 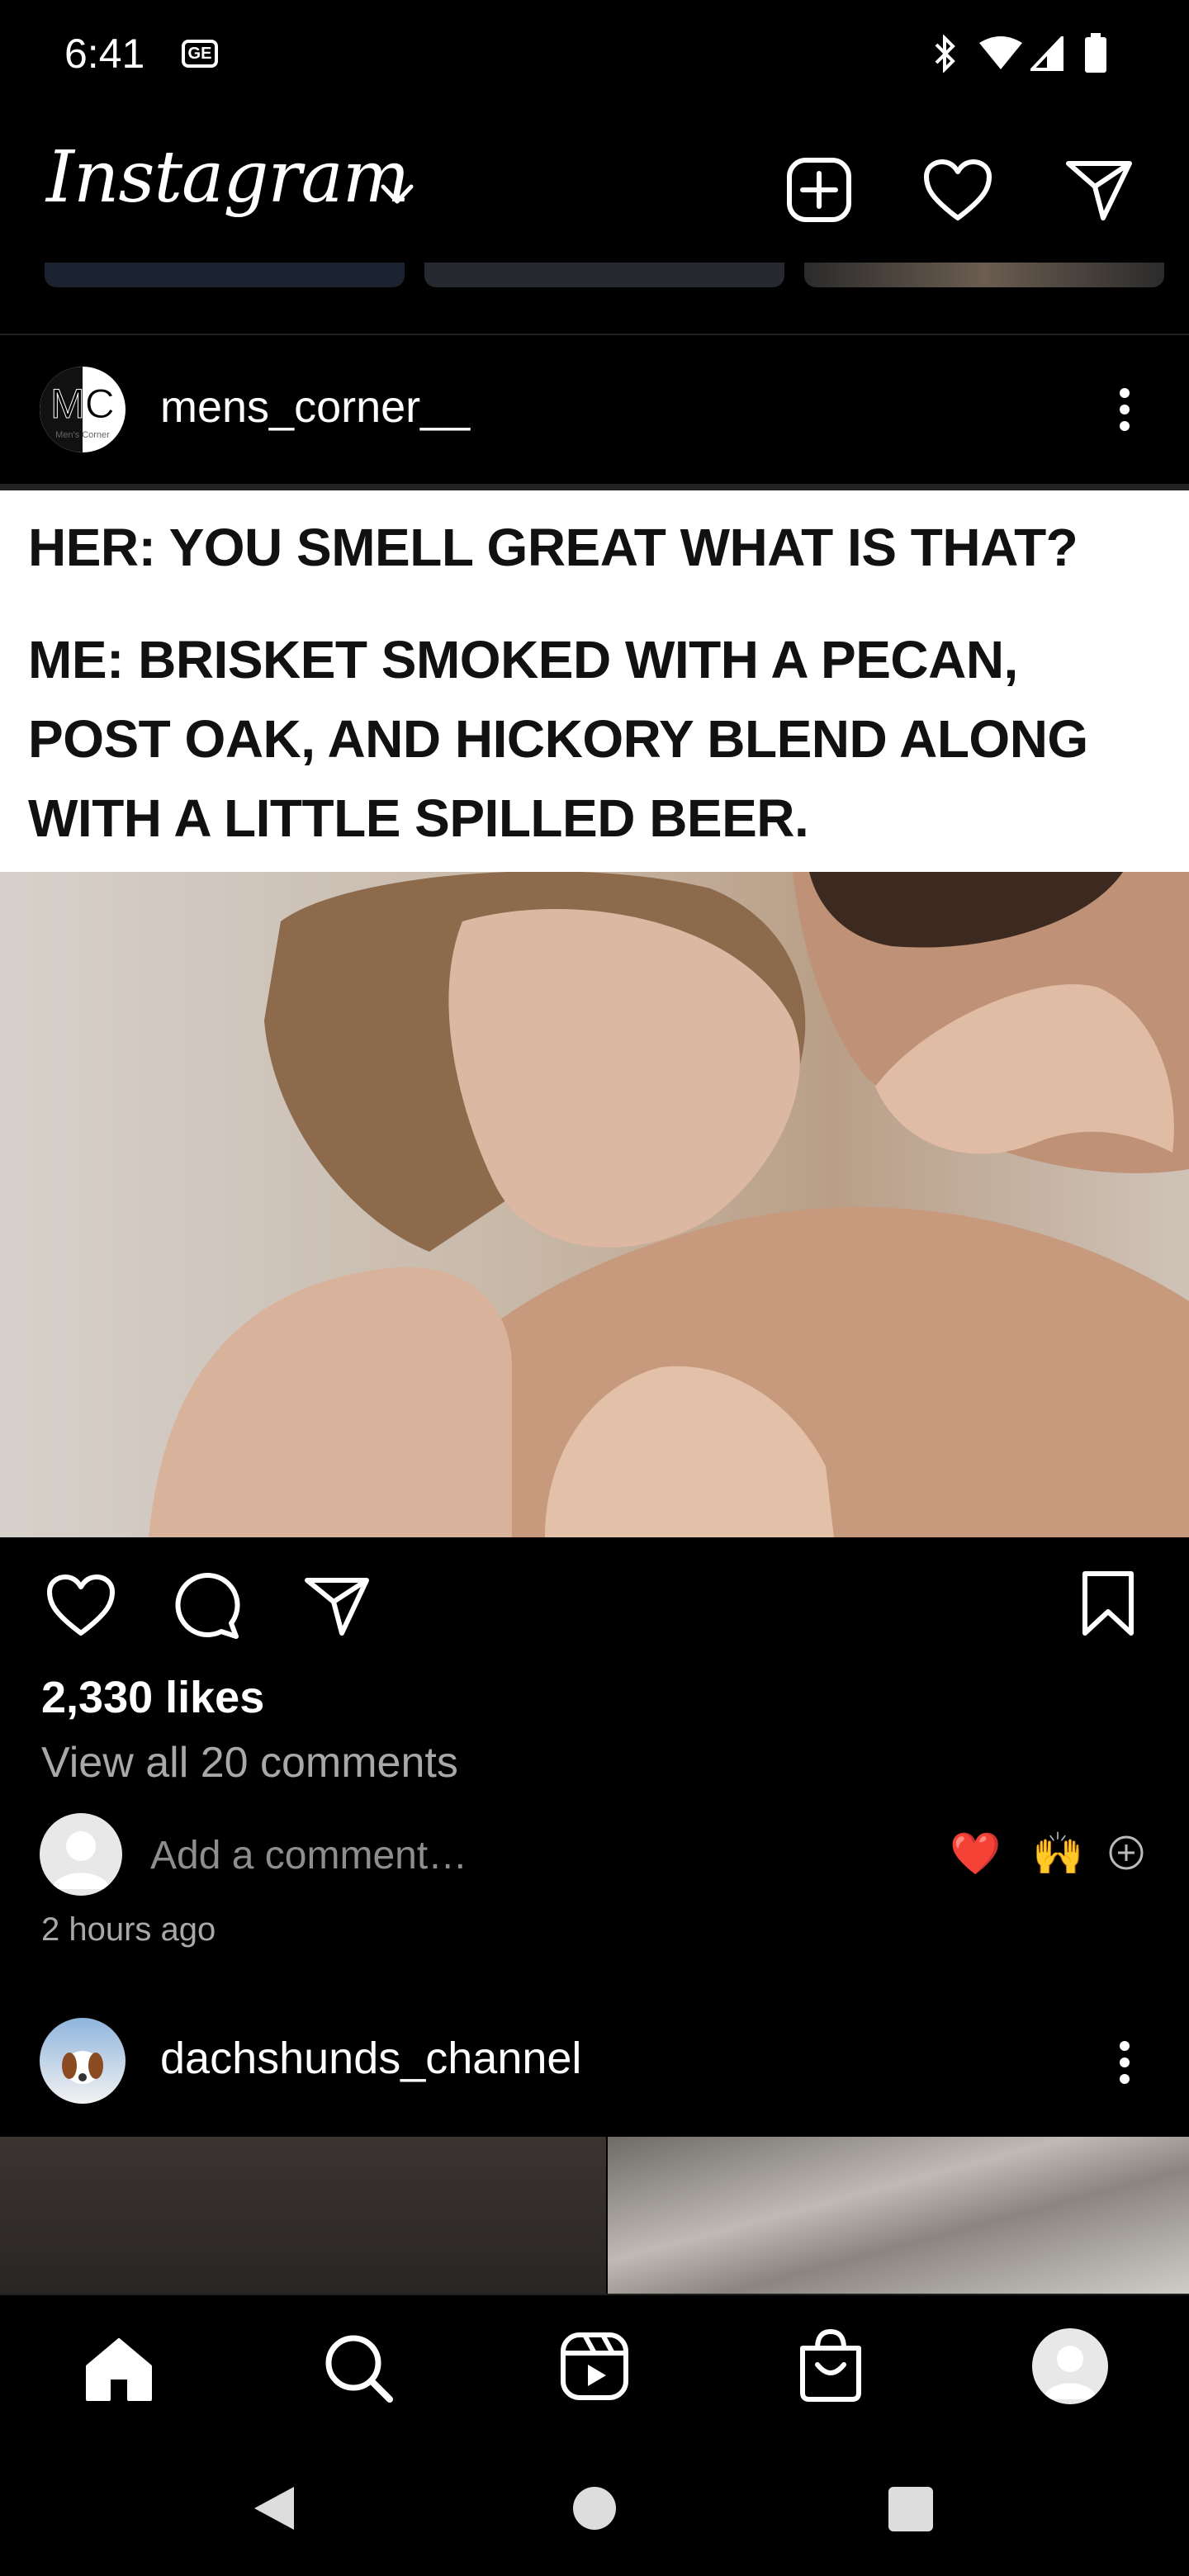 I want to click on search-icon, so click(x=358, y=2368).